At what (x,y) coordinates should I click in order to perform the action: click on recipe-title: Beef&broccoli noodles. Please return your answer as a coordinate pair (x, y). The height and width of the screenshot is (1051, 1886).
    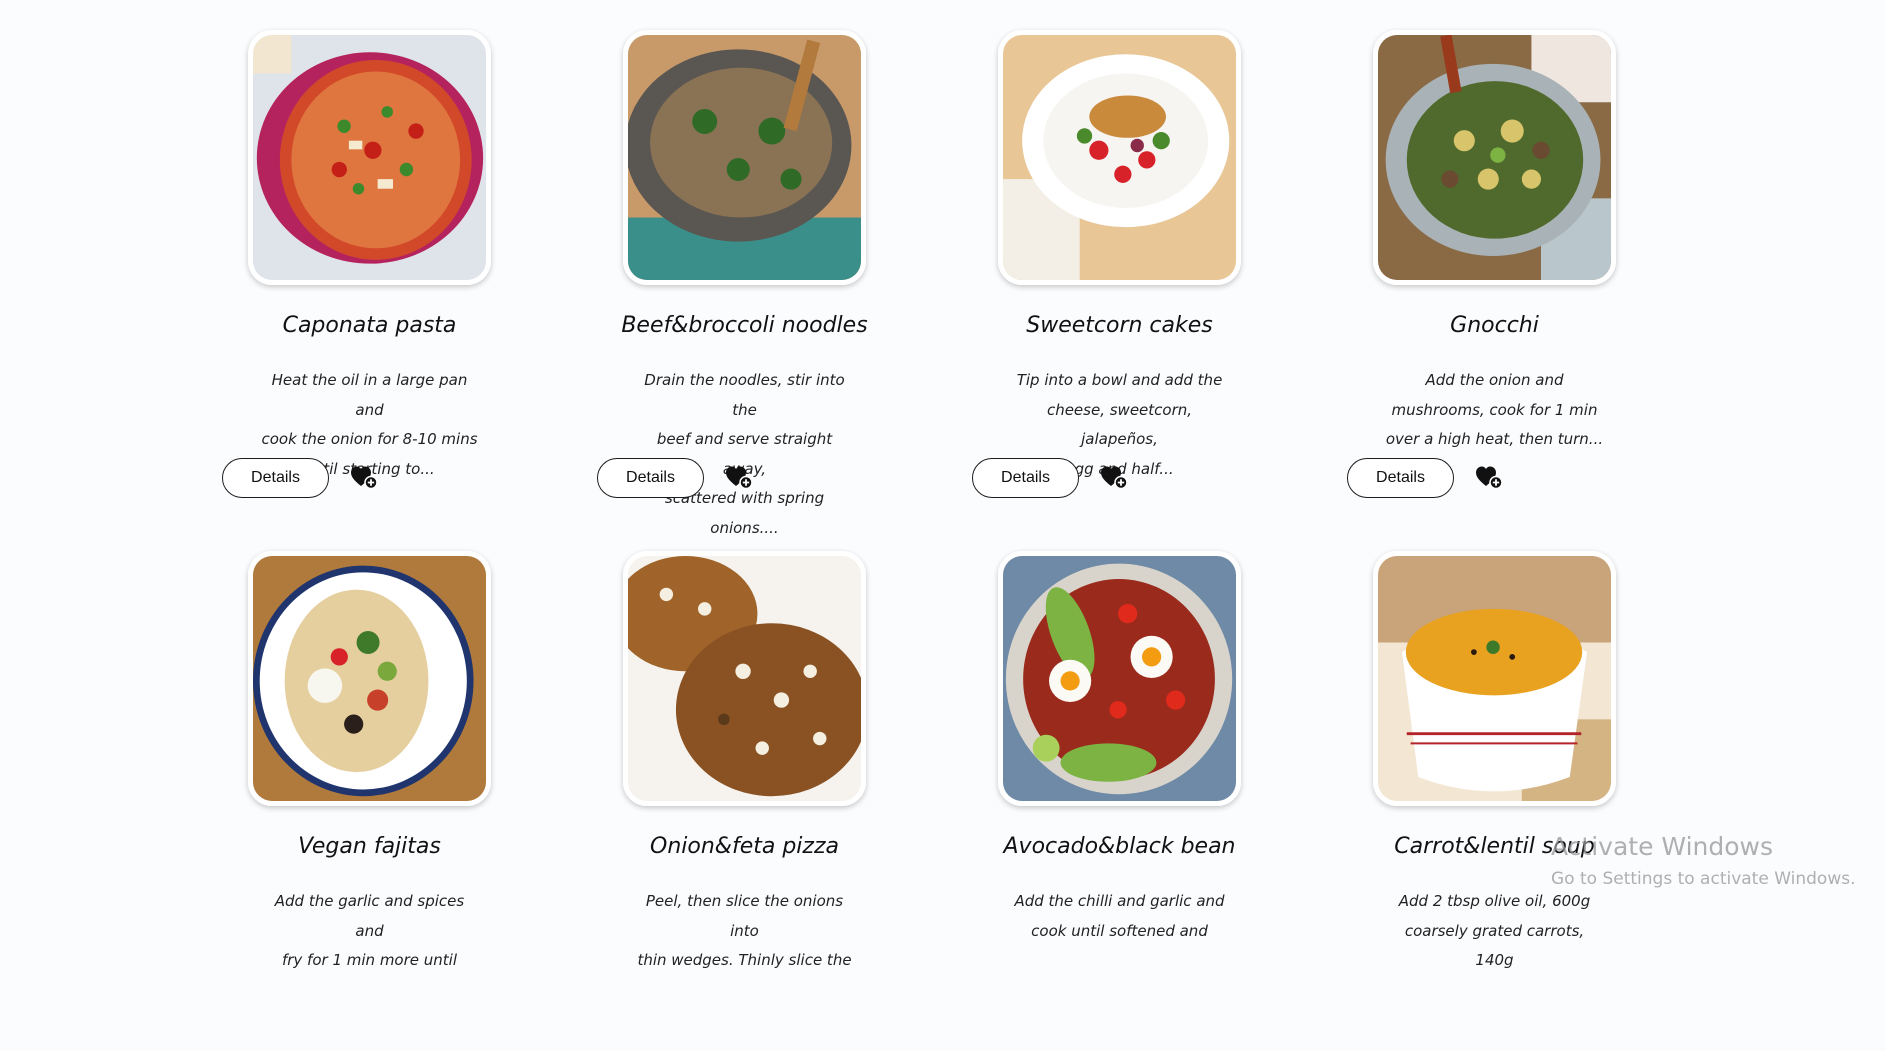
    Looking at the image, I should click on (744, 325).